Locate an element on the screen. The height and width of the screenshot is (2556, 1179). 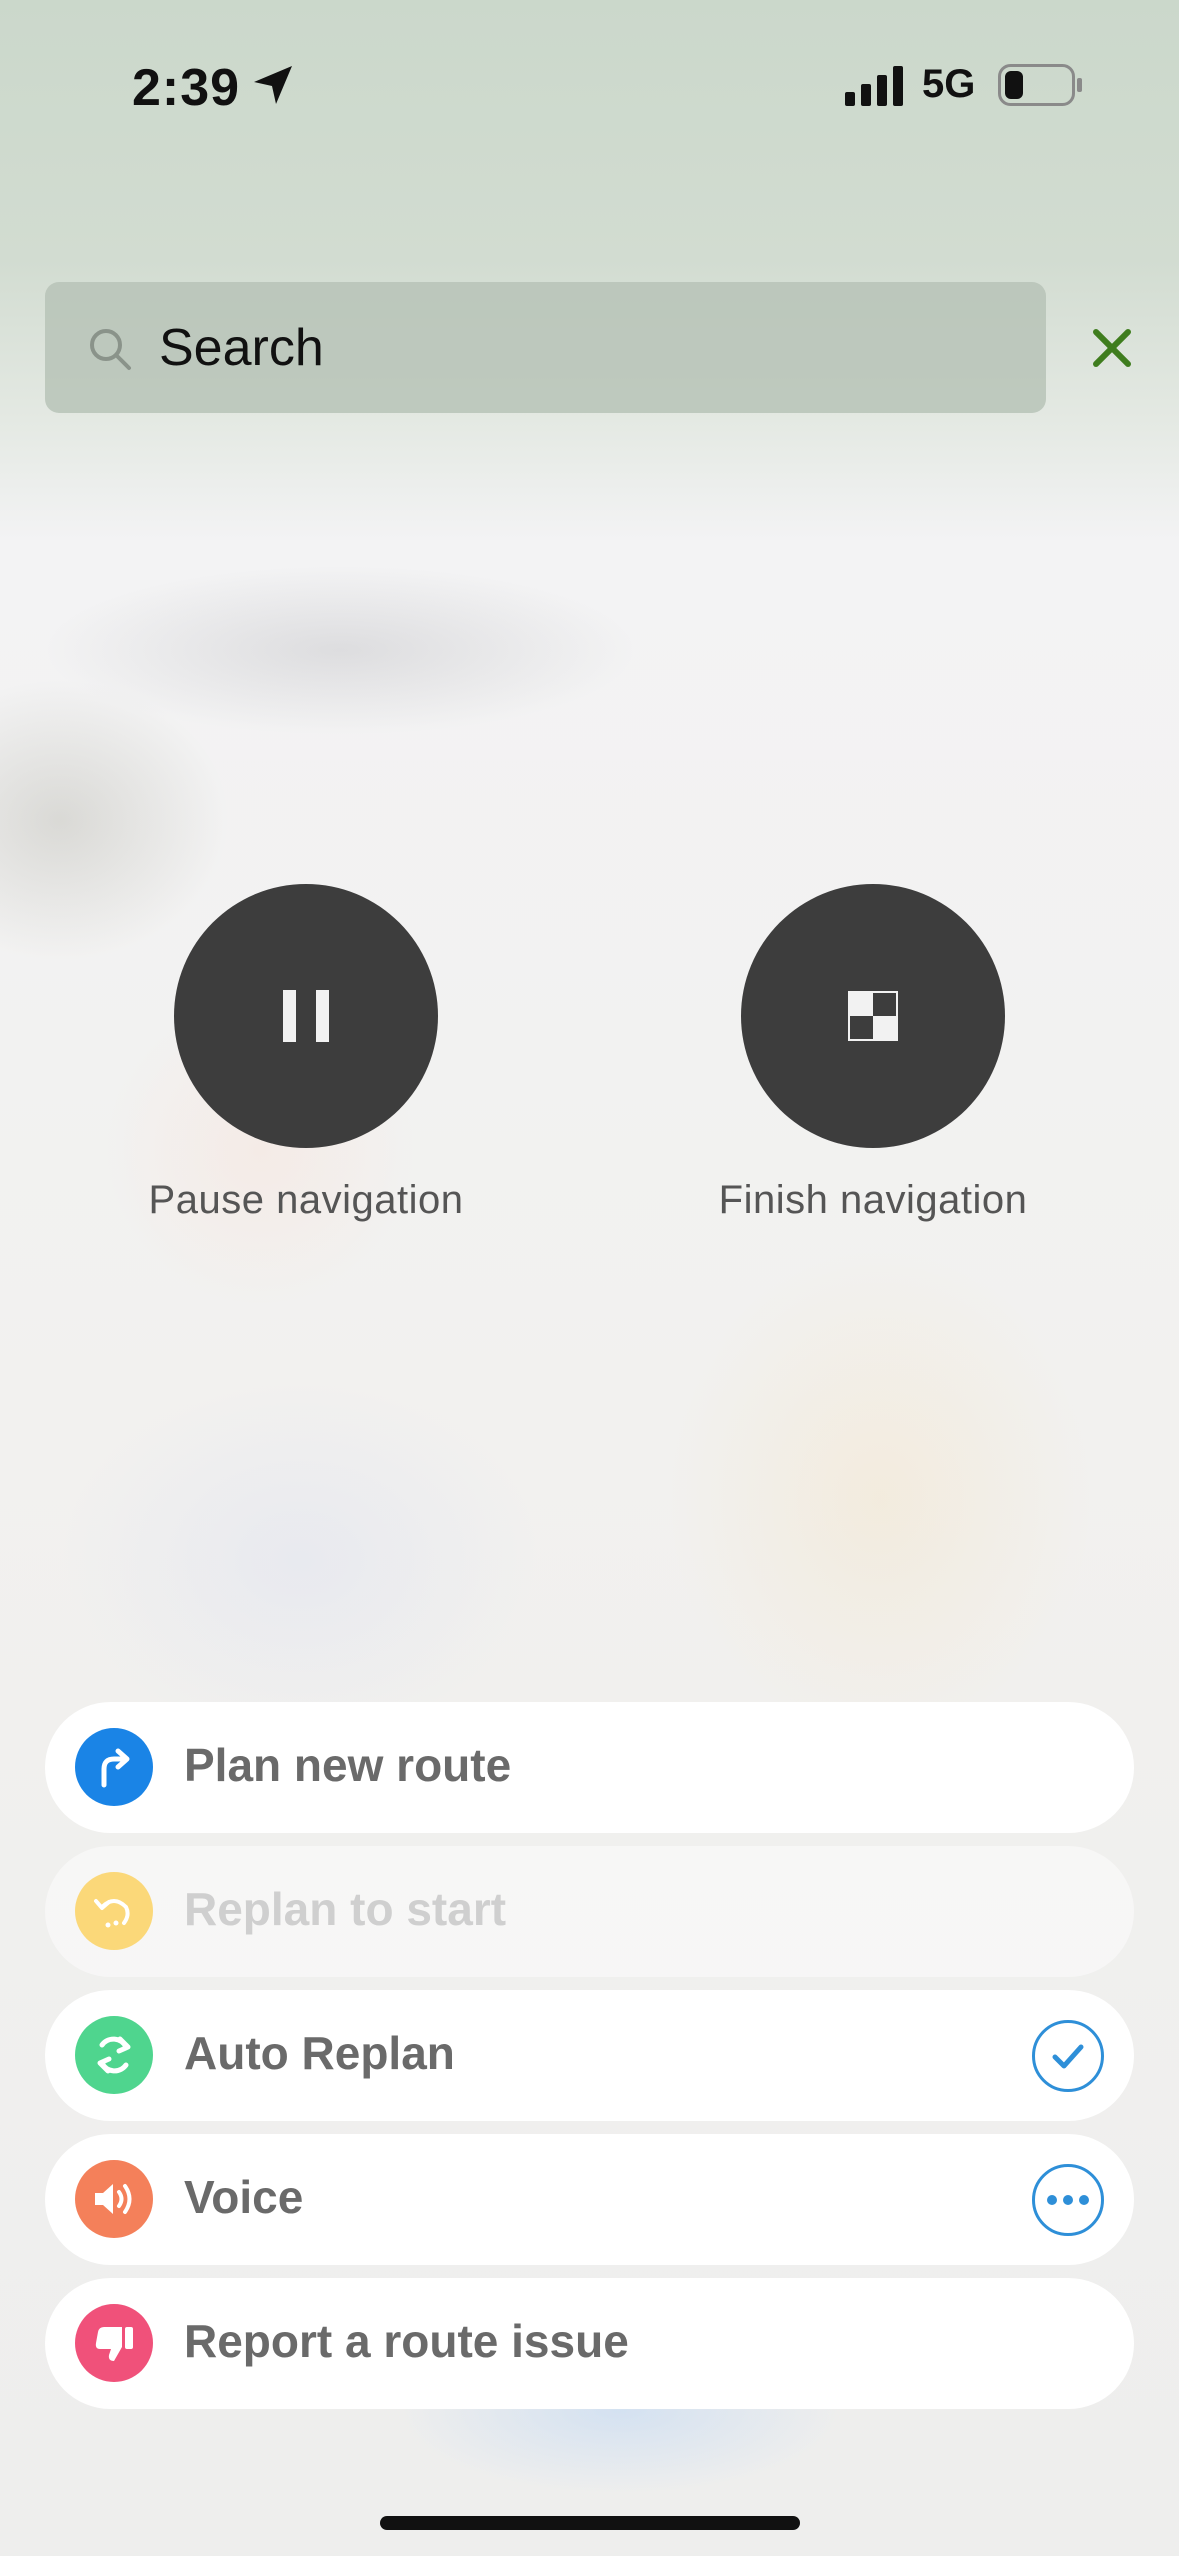
report-route-issue-button: Report a route issue is located at coordinates (589, 2343).